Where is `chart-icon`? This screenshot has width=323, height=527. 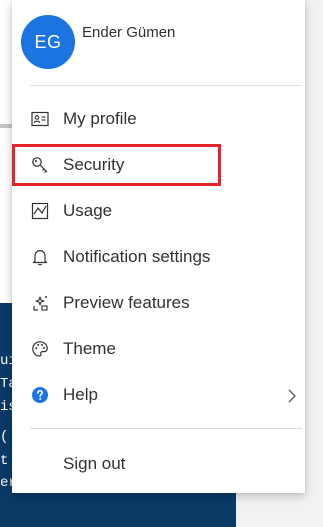 chart-icon is located at coordinates (40, 211).